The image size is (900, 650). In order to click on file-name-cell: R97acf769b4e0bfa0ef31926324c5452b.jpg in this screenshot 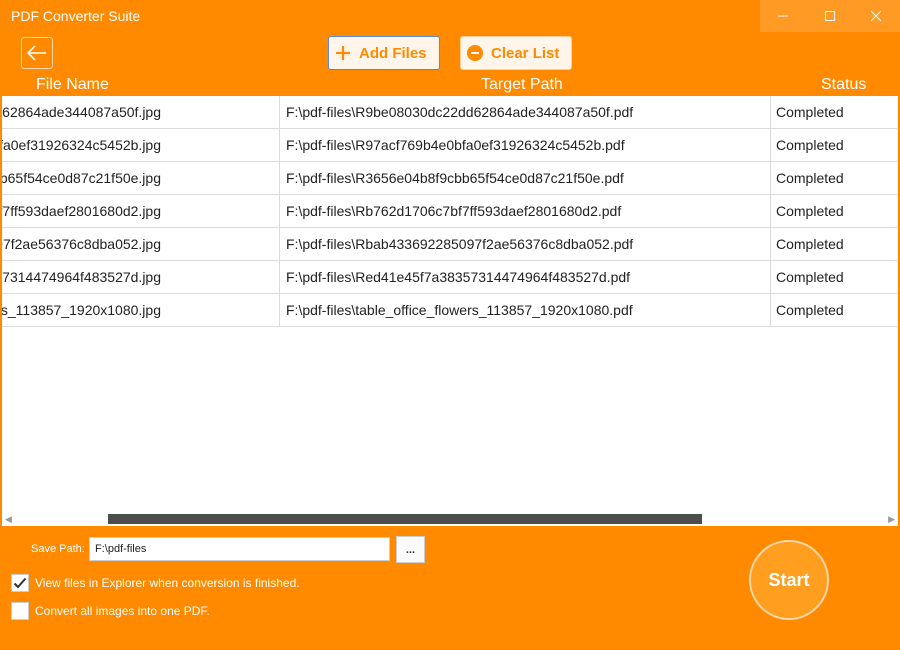, I will do `click(81, 145)`.